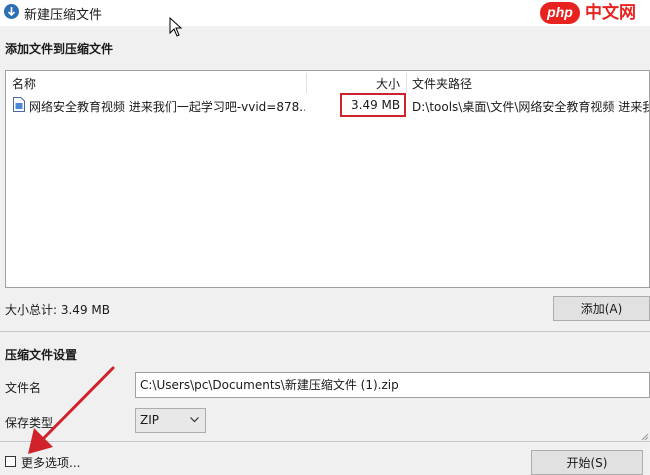 This screenshot has width=650, height=475. I want to click on size-highlight-box, so click(373, 105).